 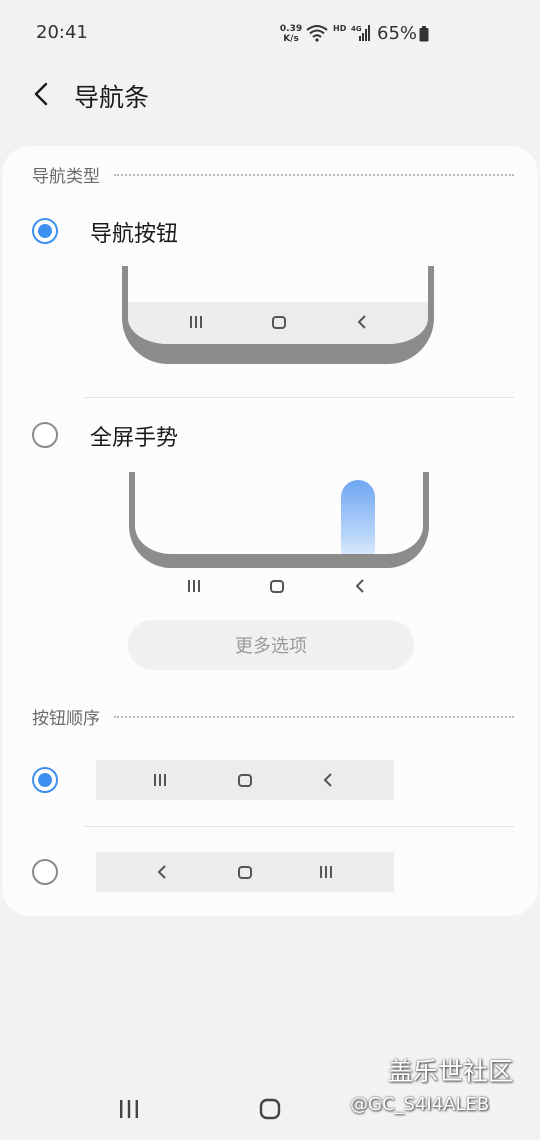 I want to click on order-back-home-recents-preview, so click(x=245, y=872).